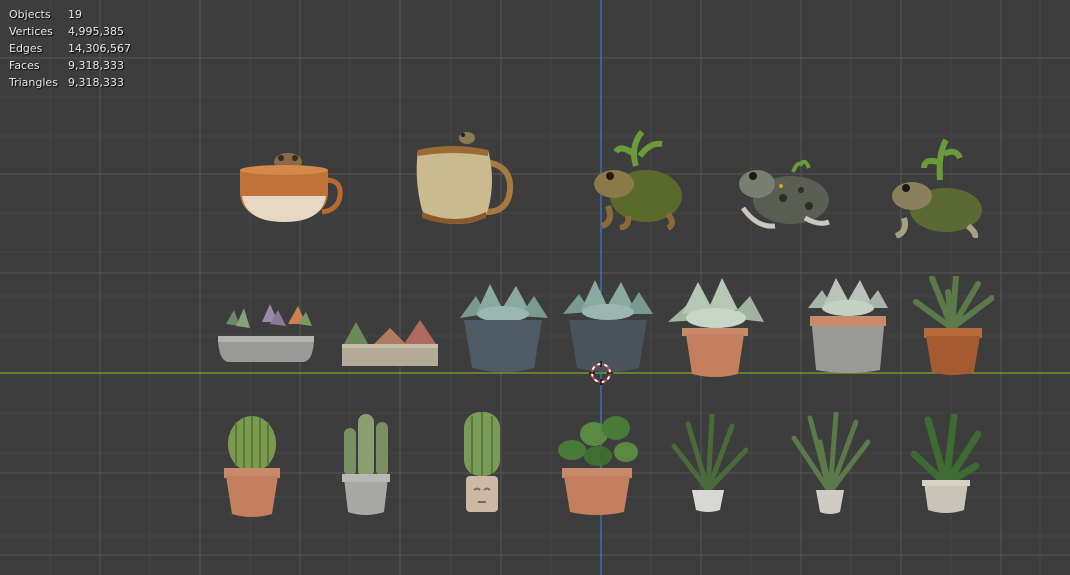 This screenshot has width=1070, height=575. I want to click on stat-row-objects: Objects 19, so click(70, 14).